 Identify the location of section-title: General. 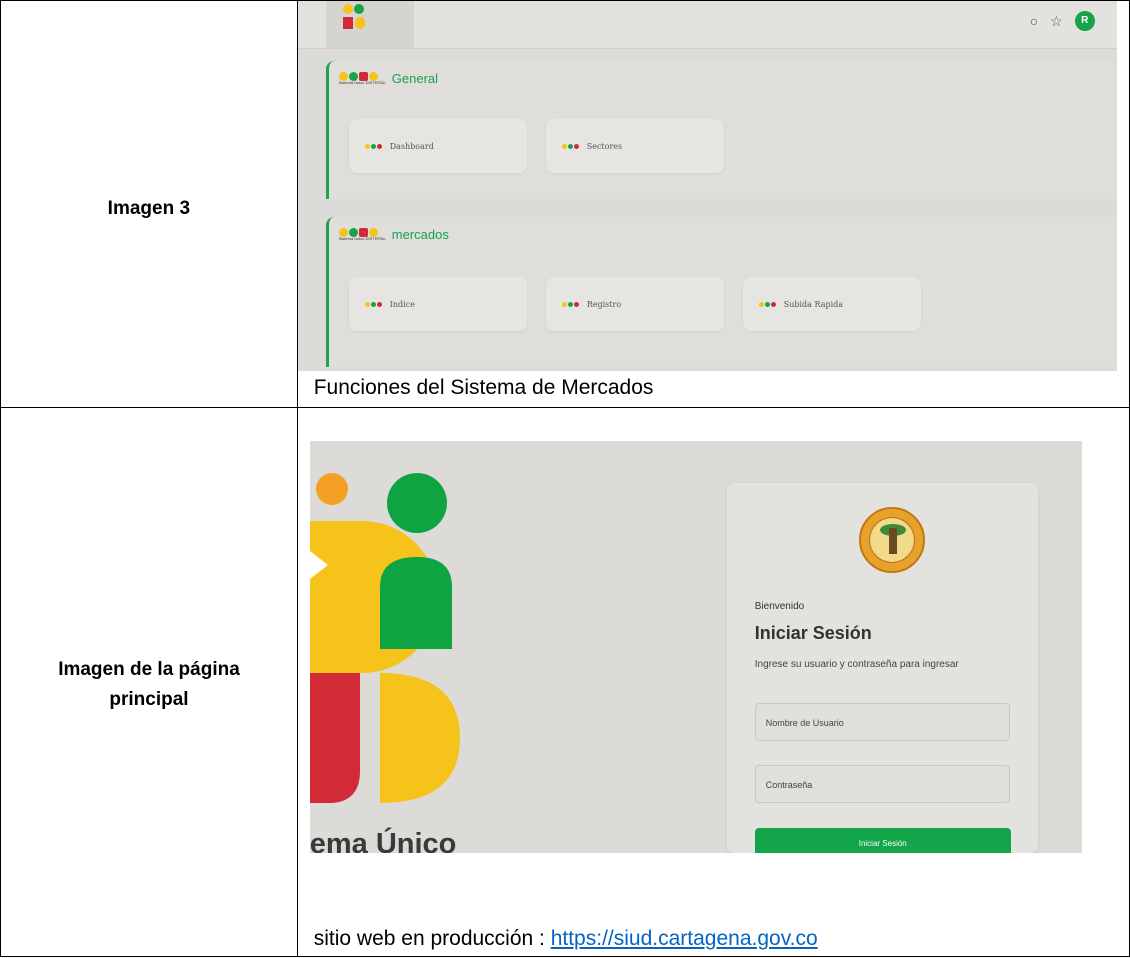
(415, 78).